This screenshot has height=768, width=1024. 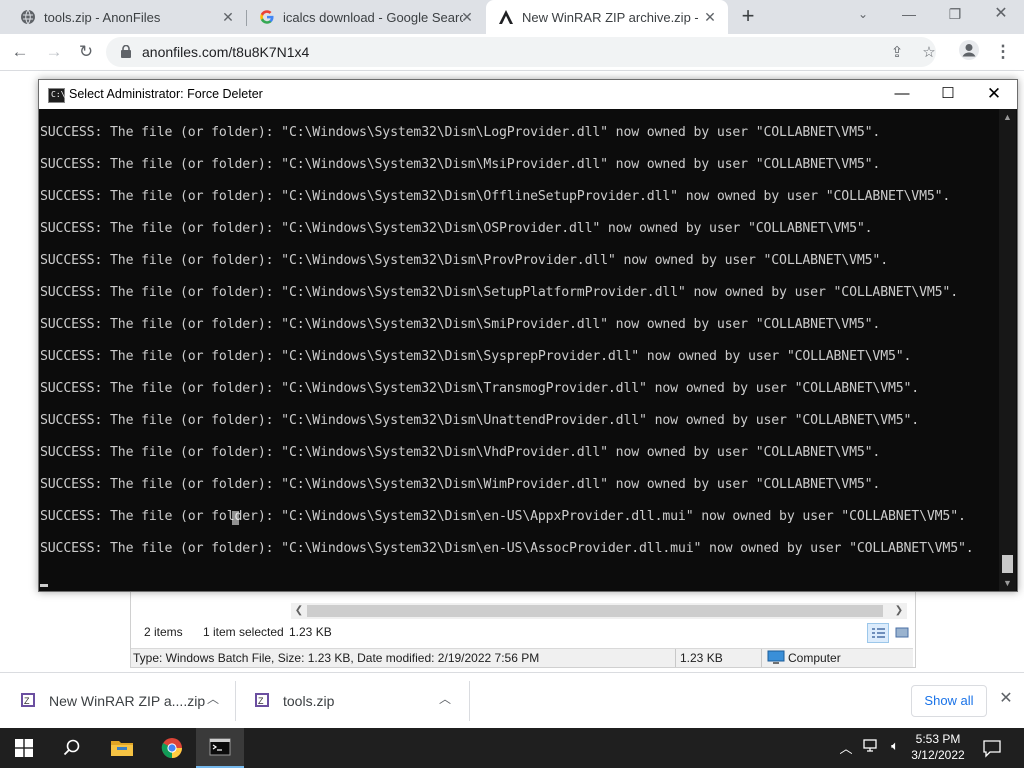 I want to click on share-icon: ⇪, so click(x=897, y=53).